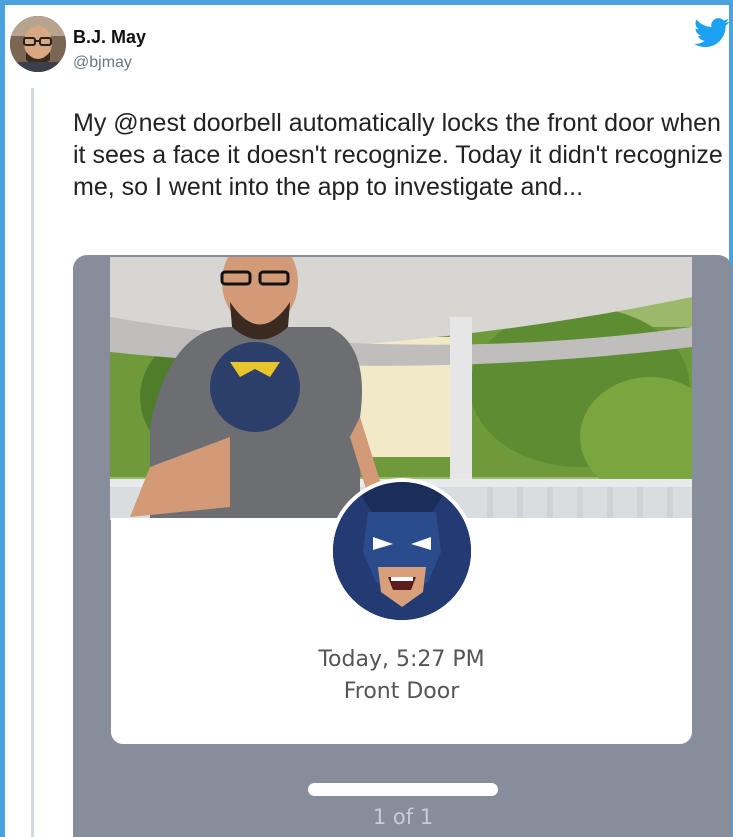  What do you see at coordinates (403, 817) in the screenshot?
I see `pager-label: 1 of 1` at bounding box center [403, 817].